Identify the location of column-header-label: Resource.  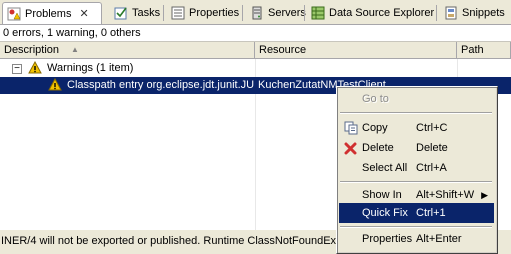
(283, 50).